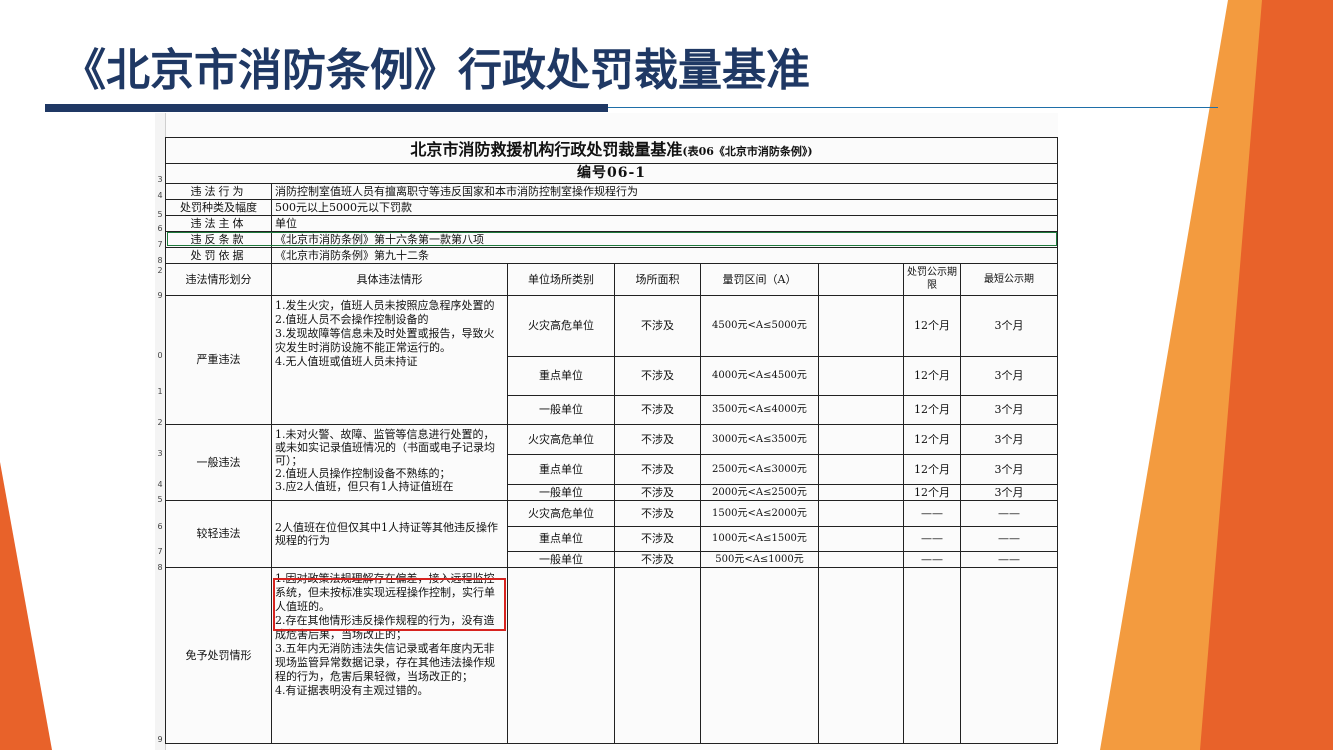  I want to click on sheet-code: 编号06-1, so click(611, 173).